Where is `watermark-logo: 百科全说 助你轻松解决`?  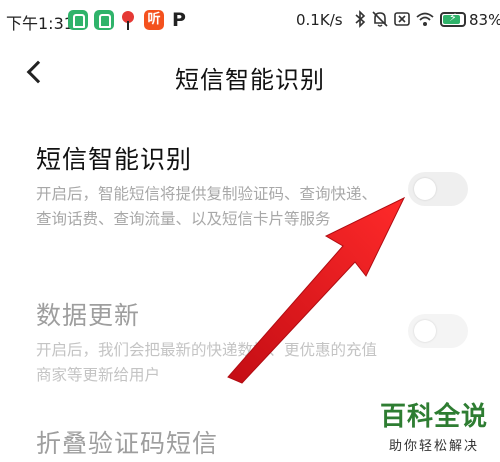
watermark-logo: 百科全说 助你轻松解决 is located at coordinates (434, 425).